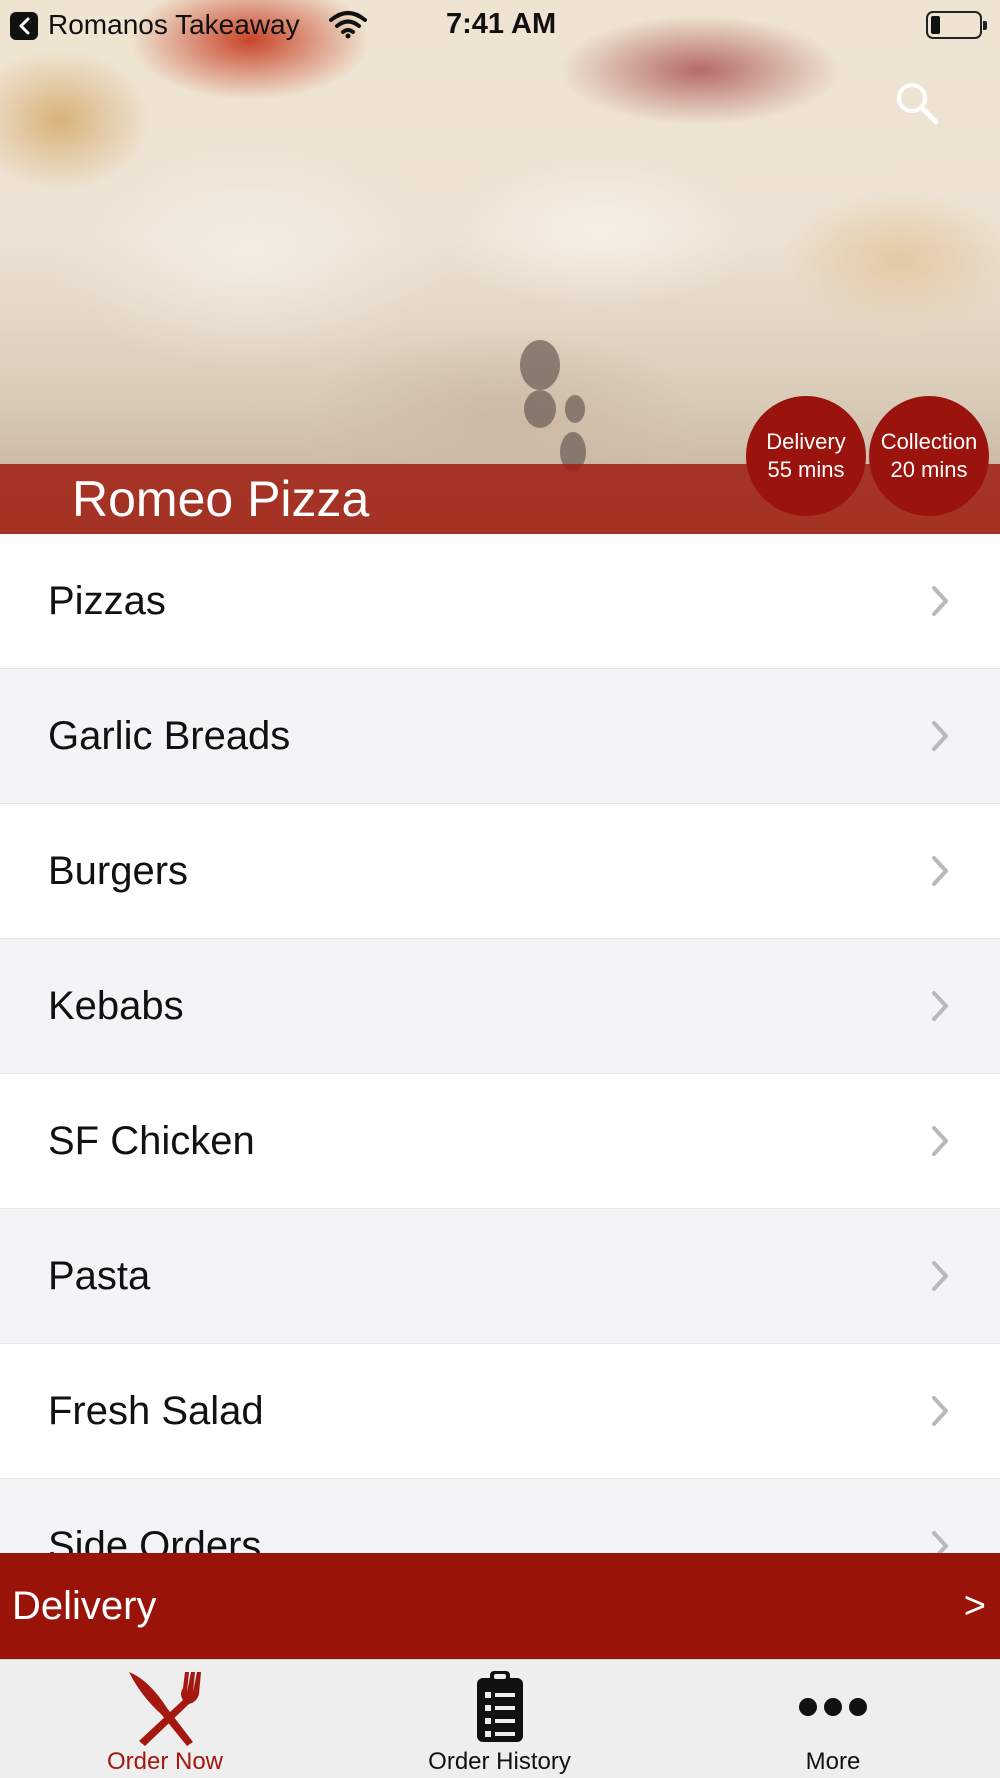  What do you see at coordinates (500, 1606) in the screenshot?
I see `delivery-mode-button: Delivery >` at bounding box center [500, 1606].